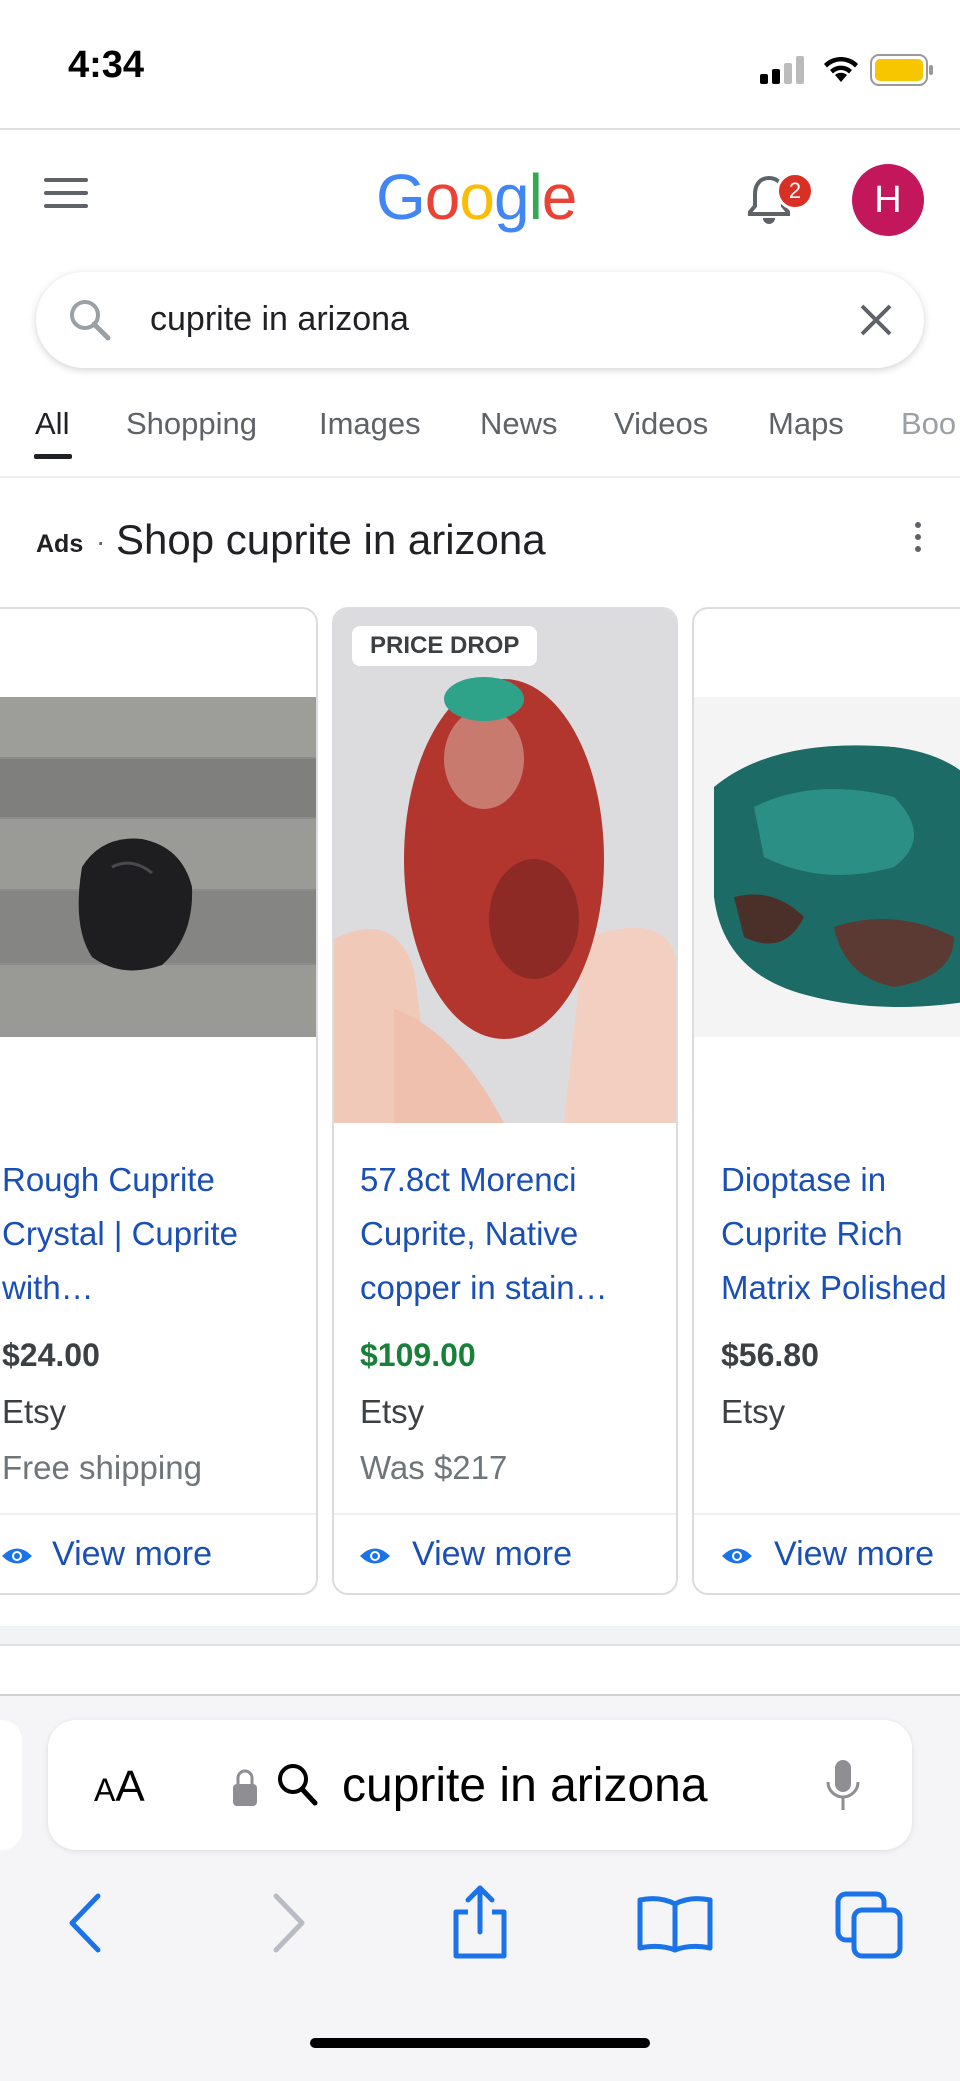  I want to click on product-price: $56.80, so click(770, 1355).